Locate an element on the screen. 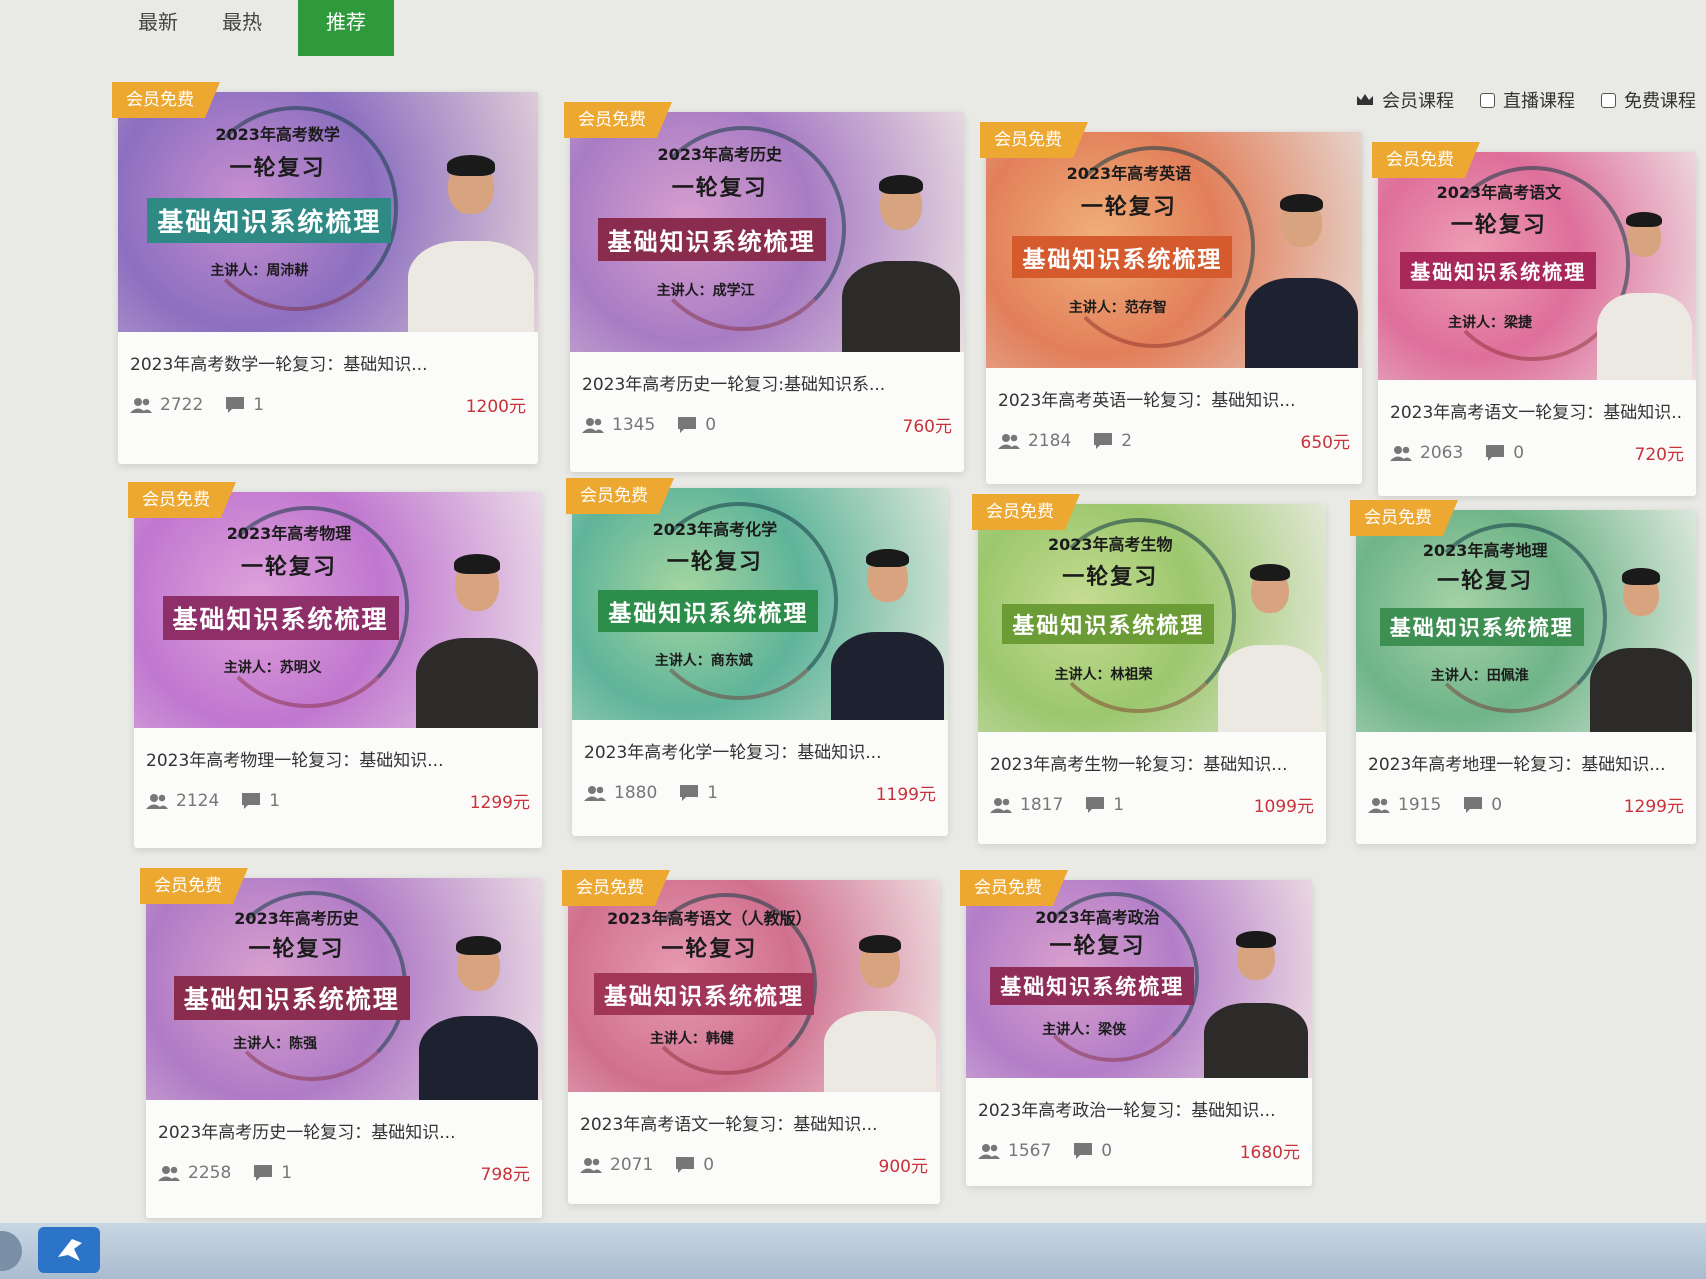  filter-free-courses: 免费课程 is located at coordinates (1648, 100).